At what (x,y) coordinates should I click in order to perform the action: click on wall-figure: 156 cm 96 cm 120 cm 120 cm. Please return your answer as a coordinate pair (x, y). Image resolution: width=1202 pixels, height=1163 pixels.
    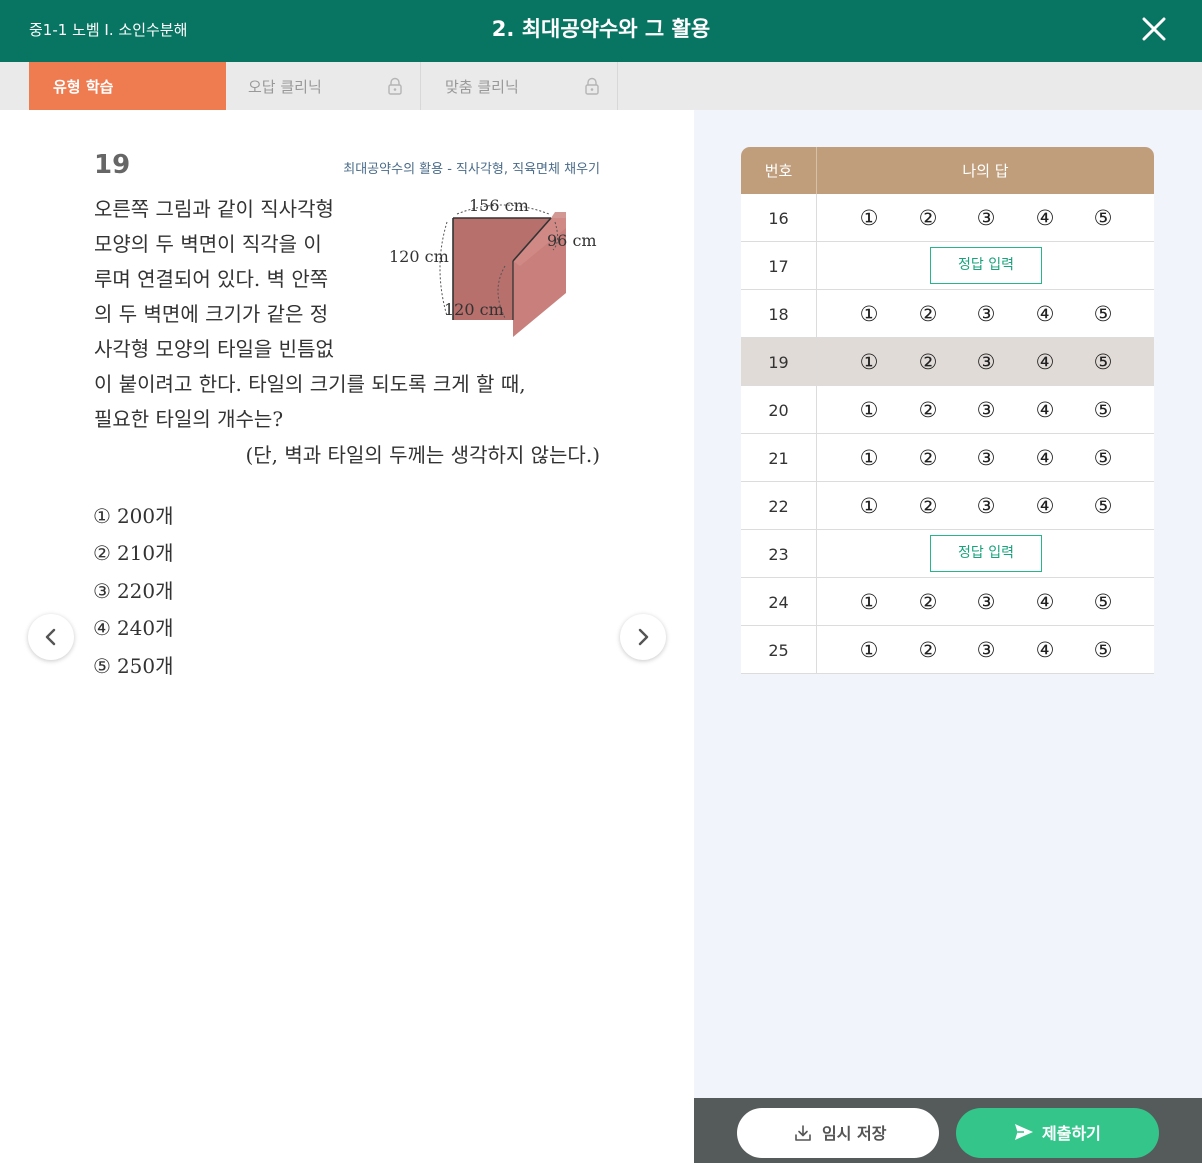
    Looking at the image, I should click on (493, 266).